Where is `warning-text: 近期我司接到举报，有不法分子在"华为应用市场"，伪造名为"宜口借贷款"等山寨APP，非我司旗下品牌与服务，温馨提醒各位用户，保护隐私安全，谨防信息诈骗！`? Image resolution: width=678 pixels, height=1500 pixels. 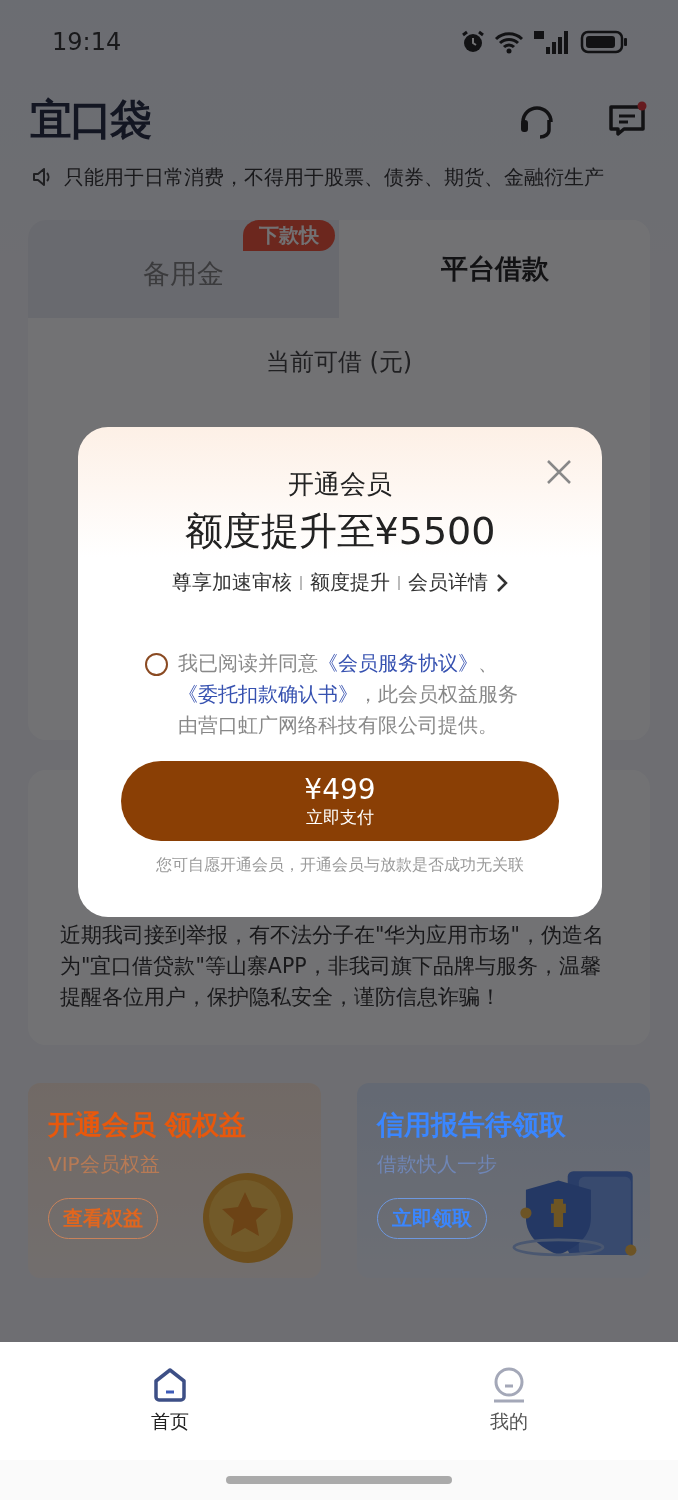 warning-text: 近期我司接到举报，有不法分子在"华为应用市场"，伪造名为"宜口借贷款"等山寨APP，非我司旗下品牌与服务，温馨提醒各位用户，保护隐私安全，谨防信息诈骗！ is located at coordinates (332, 966).